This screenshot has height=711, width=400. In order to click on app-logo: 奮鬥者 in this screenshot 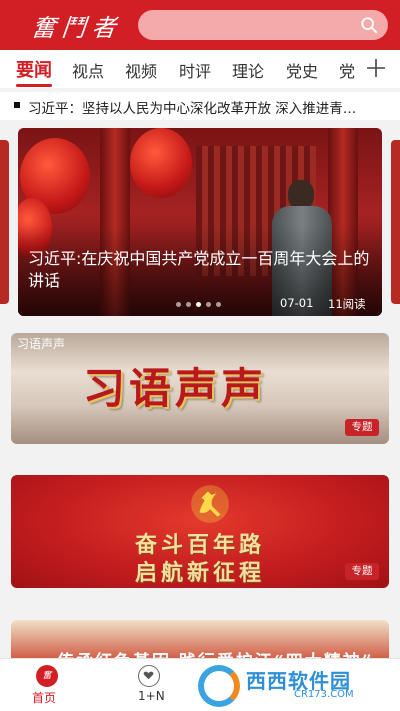, I will do `click(77, 28)`.